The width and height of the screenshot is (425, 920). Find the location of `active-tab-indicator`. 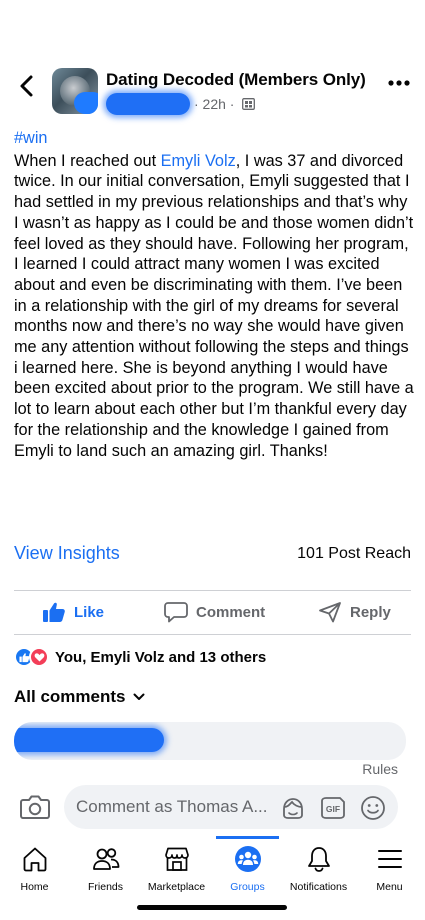

active-tab-indicator is located at coordinates (247, 837).